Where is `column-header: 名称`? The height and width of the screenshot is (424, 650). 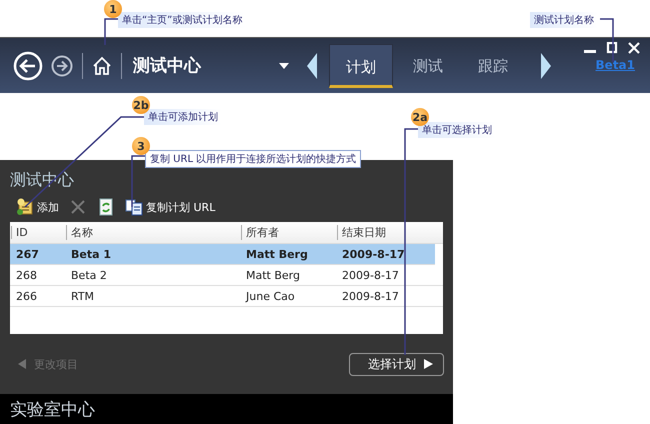 column-header: 名称 is located at coordinates (153, 232).